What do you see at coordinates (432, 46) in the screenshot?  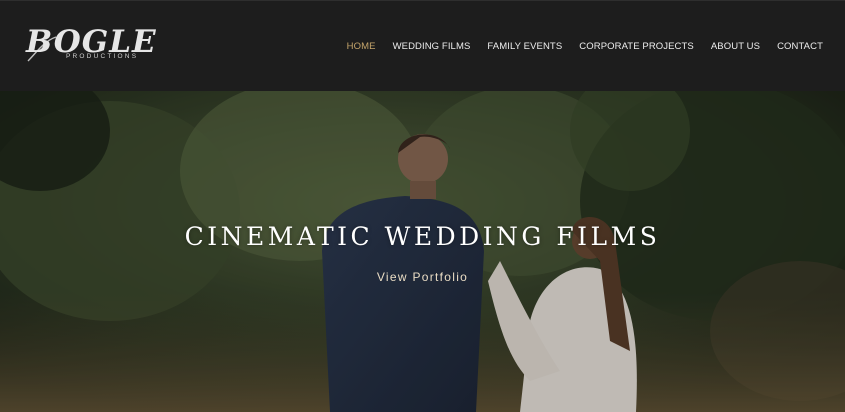 I see `nav-item-wedding-films: WEDDING FILMS` at bounding box center [432, 46].